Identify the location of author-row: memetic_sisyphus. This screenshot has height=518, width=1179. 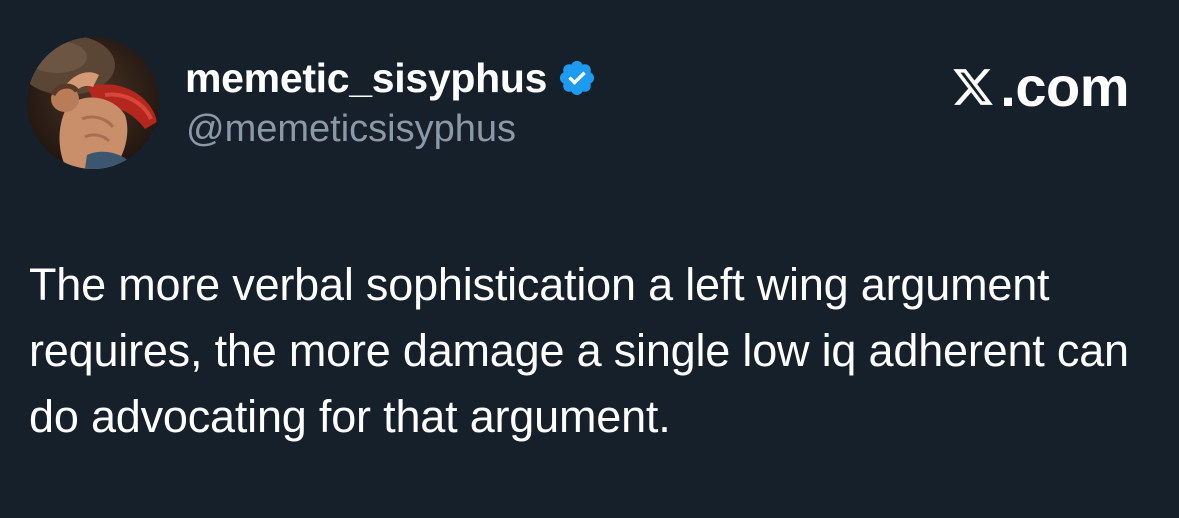
(391, 78).